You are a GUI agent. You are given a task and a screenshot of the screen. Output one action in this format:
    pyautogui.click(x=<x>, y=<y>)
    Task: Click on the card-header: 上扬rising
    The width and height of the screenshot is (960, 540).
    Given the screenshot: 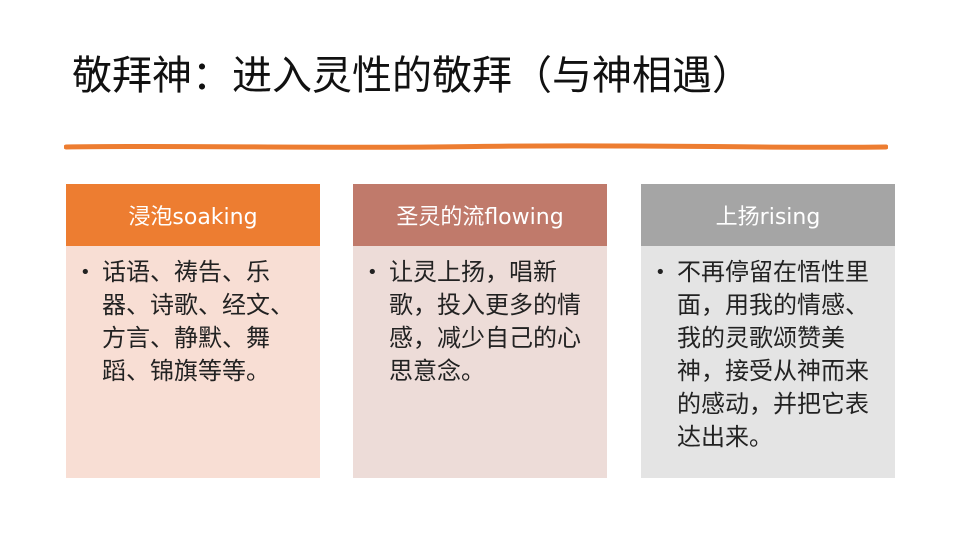 What is the action you would take?
    pyautogui.click(x=768, y=215)
    